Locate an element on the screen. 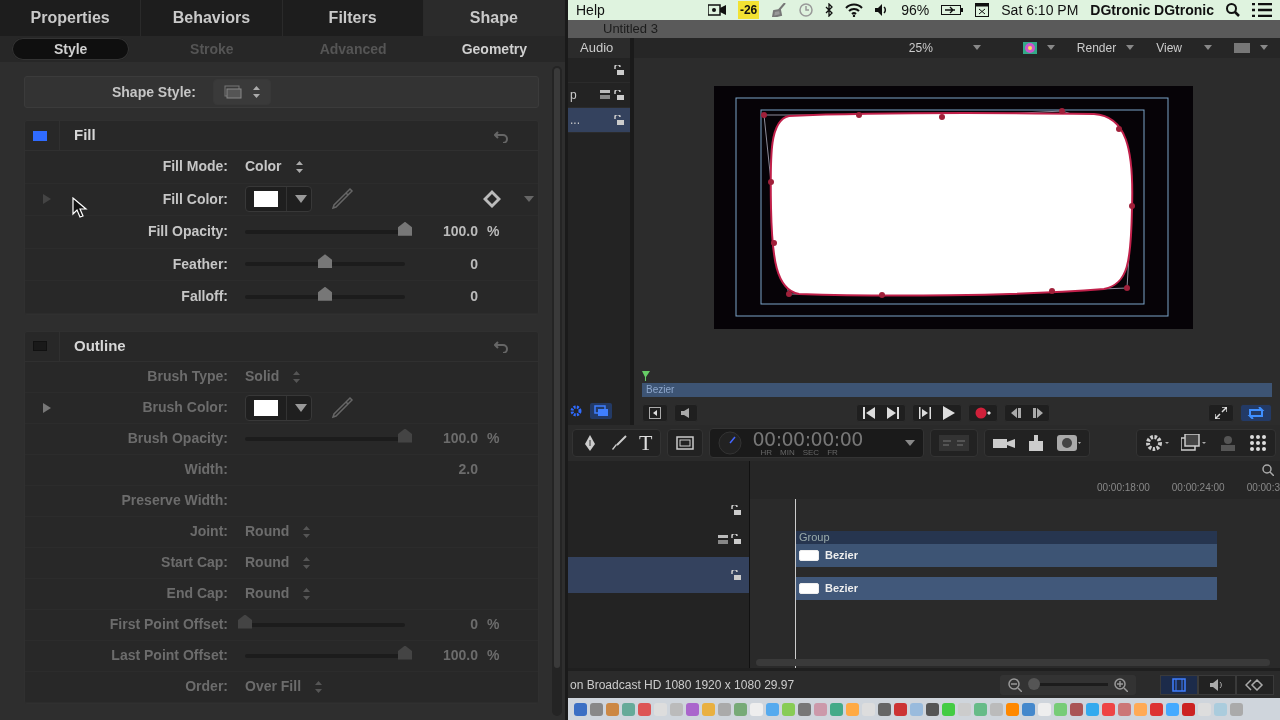  zoom-popup: 25% is located at coordinates (944, 47).